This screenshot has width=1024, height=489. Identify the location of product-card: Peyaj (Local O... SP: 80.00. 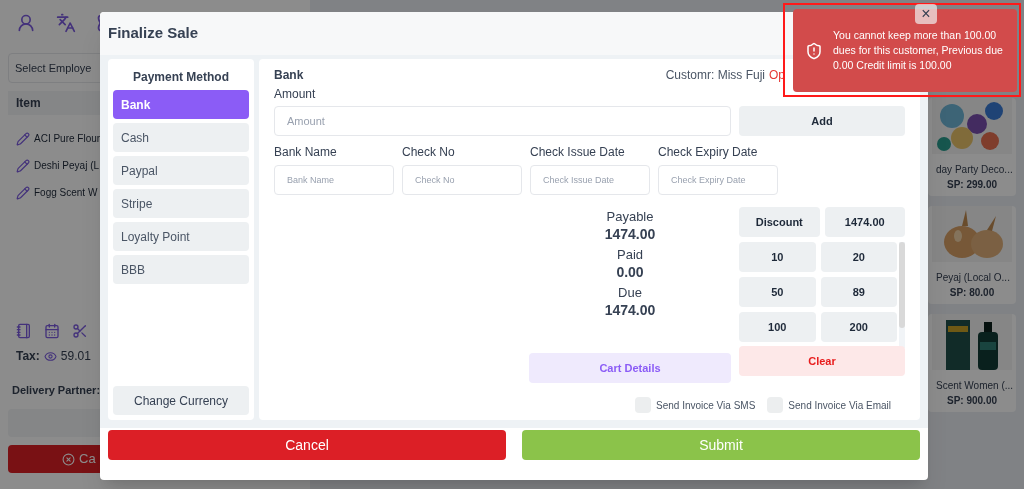
(972, 255).